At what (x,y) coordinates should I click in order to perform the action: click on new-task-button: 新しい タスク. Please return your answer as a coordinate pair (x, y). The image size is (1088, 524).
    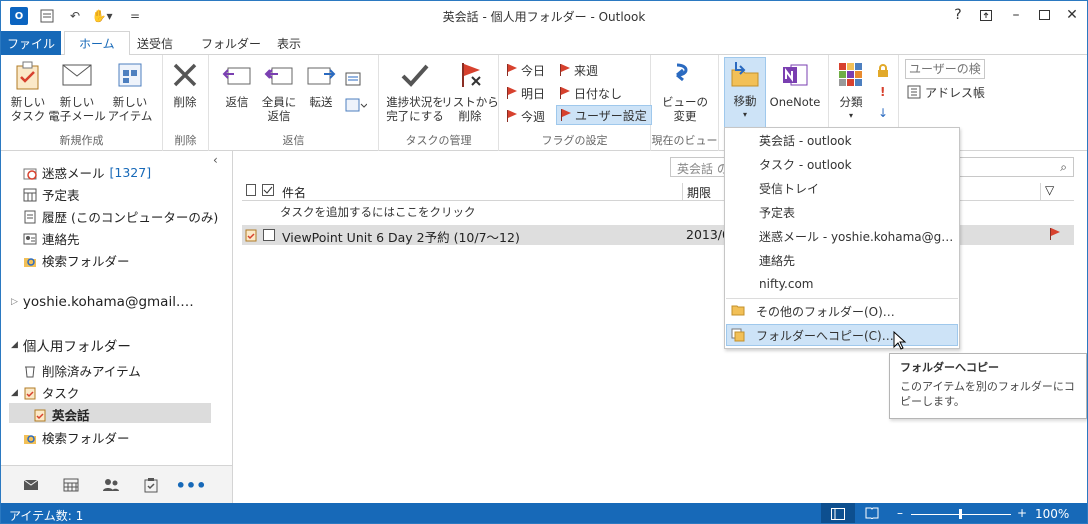
    Looking at the image, I should click on (28, 95).